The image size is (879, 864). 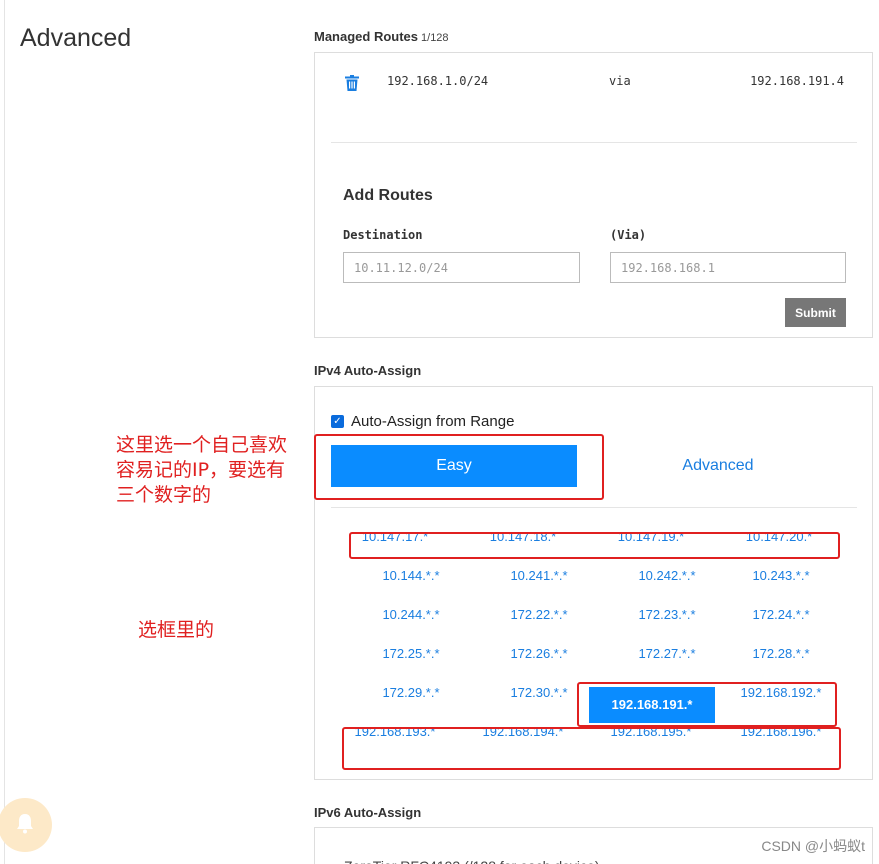 What do you see at coordinates (395, 536) in the screenshot?
I see `ip-range-option: 10.147.17.*` at bounding box center [395, 536].